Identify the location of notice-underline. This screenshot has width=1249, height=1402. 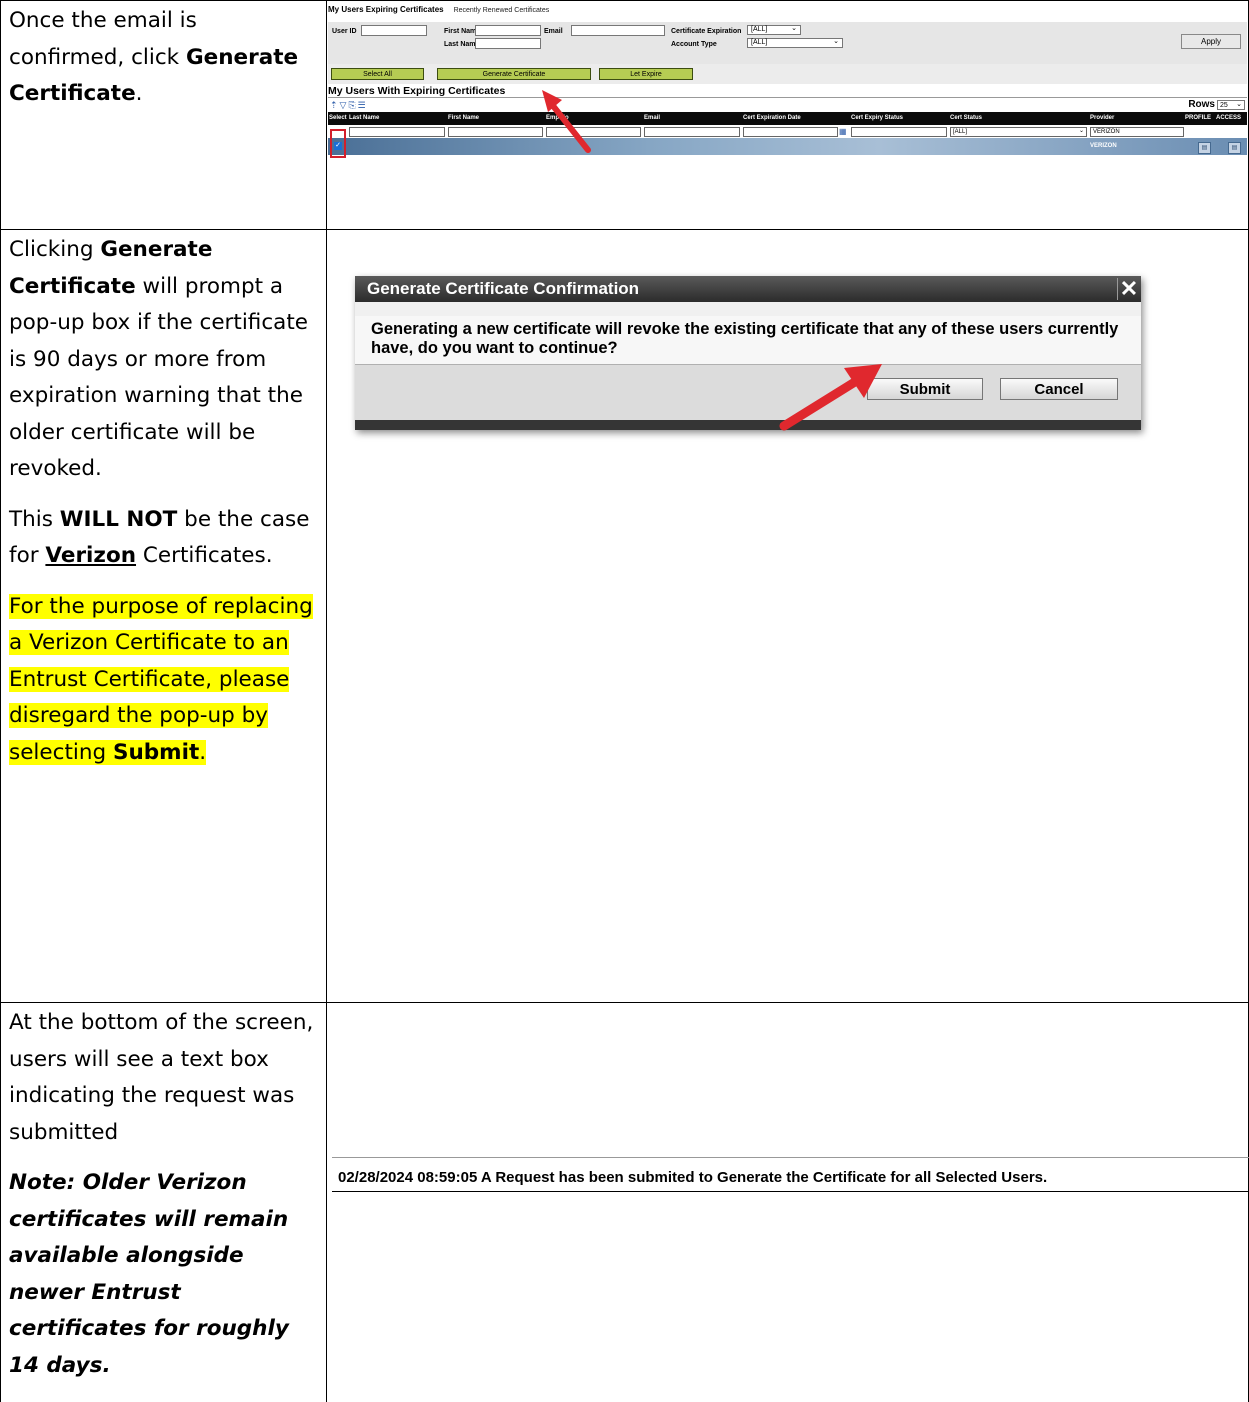
(790, 1191).